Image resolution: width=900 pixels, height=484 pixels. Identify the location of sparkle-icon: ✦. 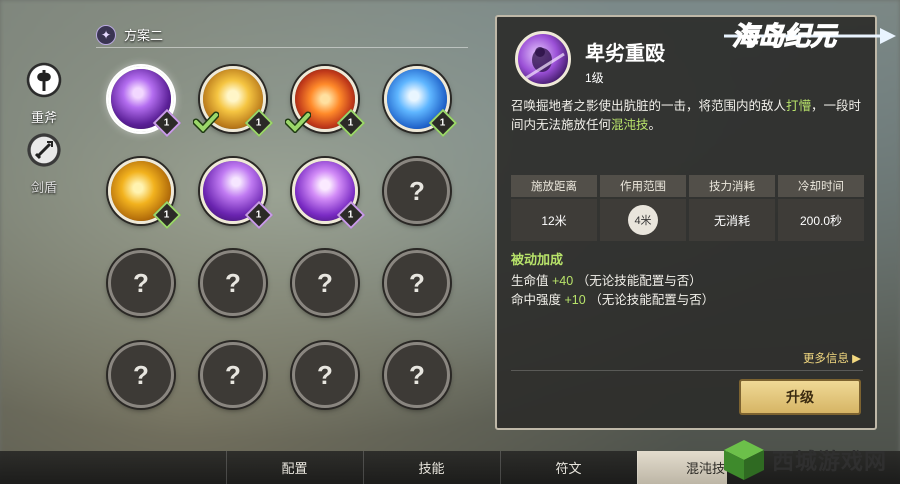
(106, 34).